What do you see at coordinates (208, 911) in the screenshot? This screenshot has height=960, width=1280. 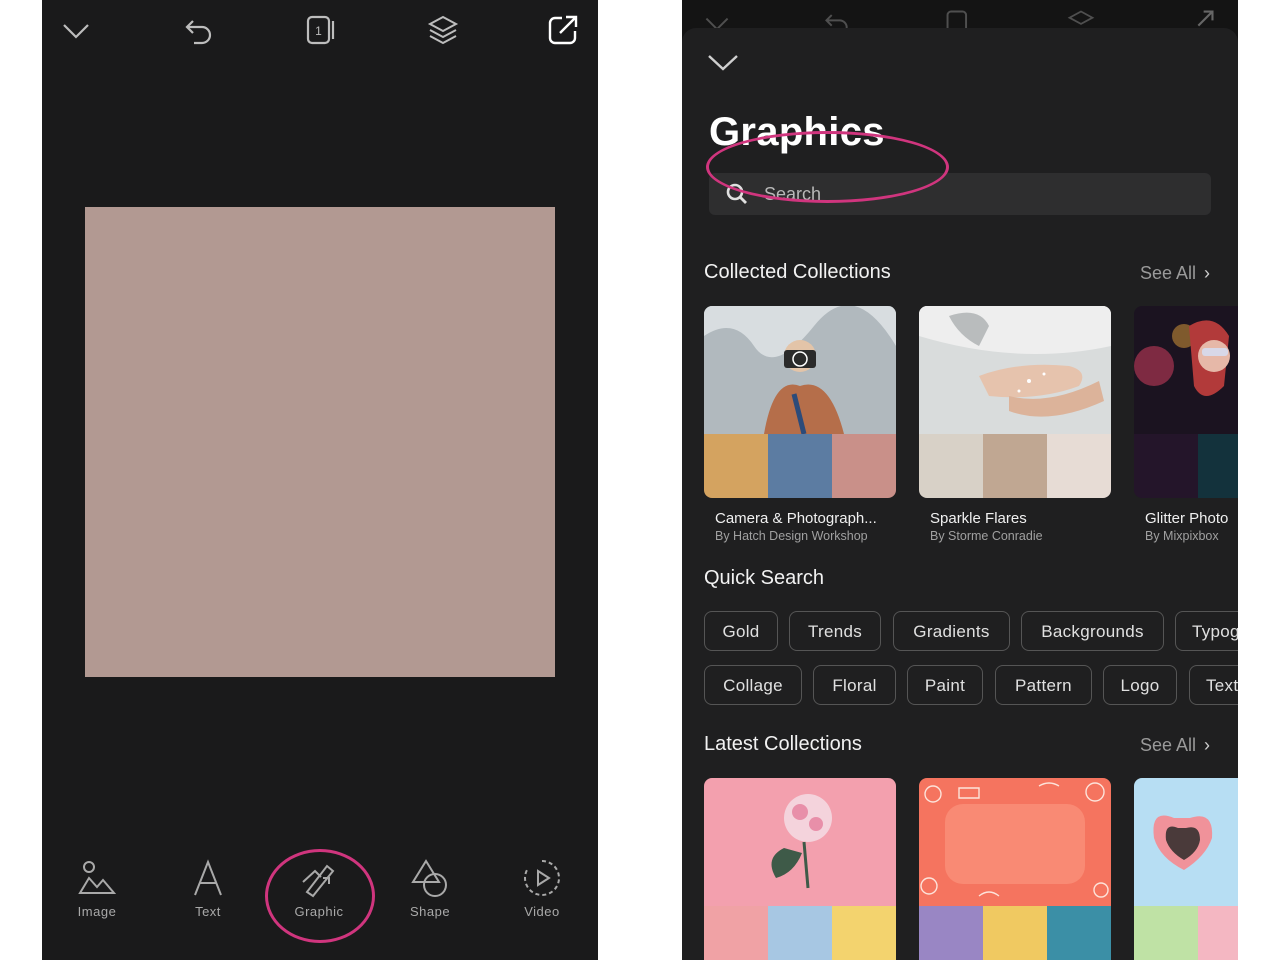 I see `tool-label: Text` at bounding box center [208, 911].